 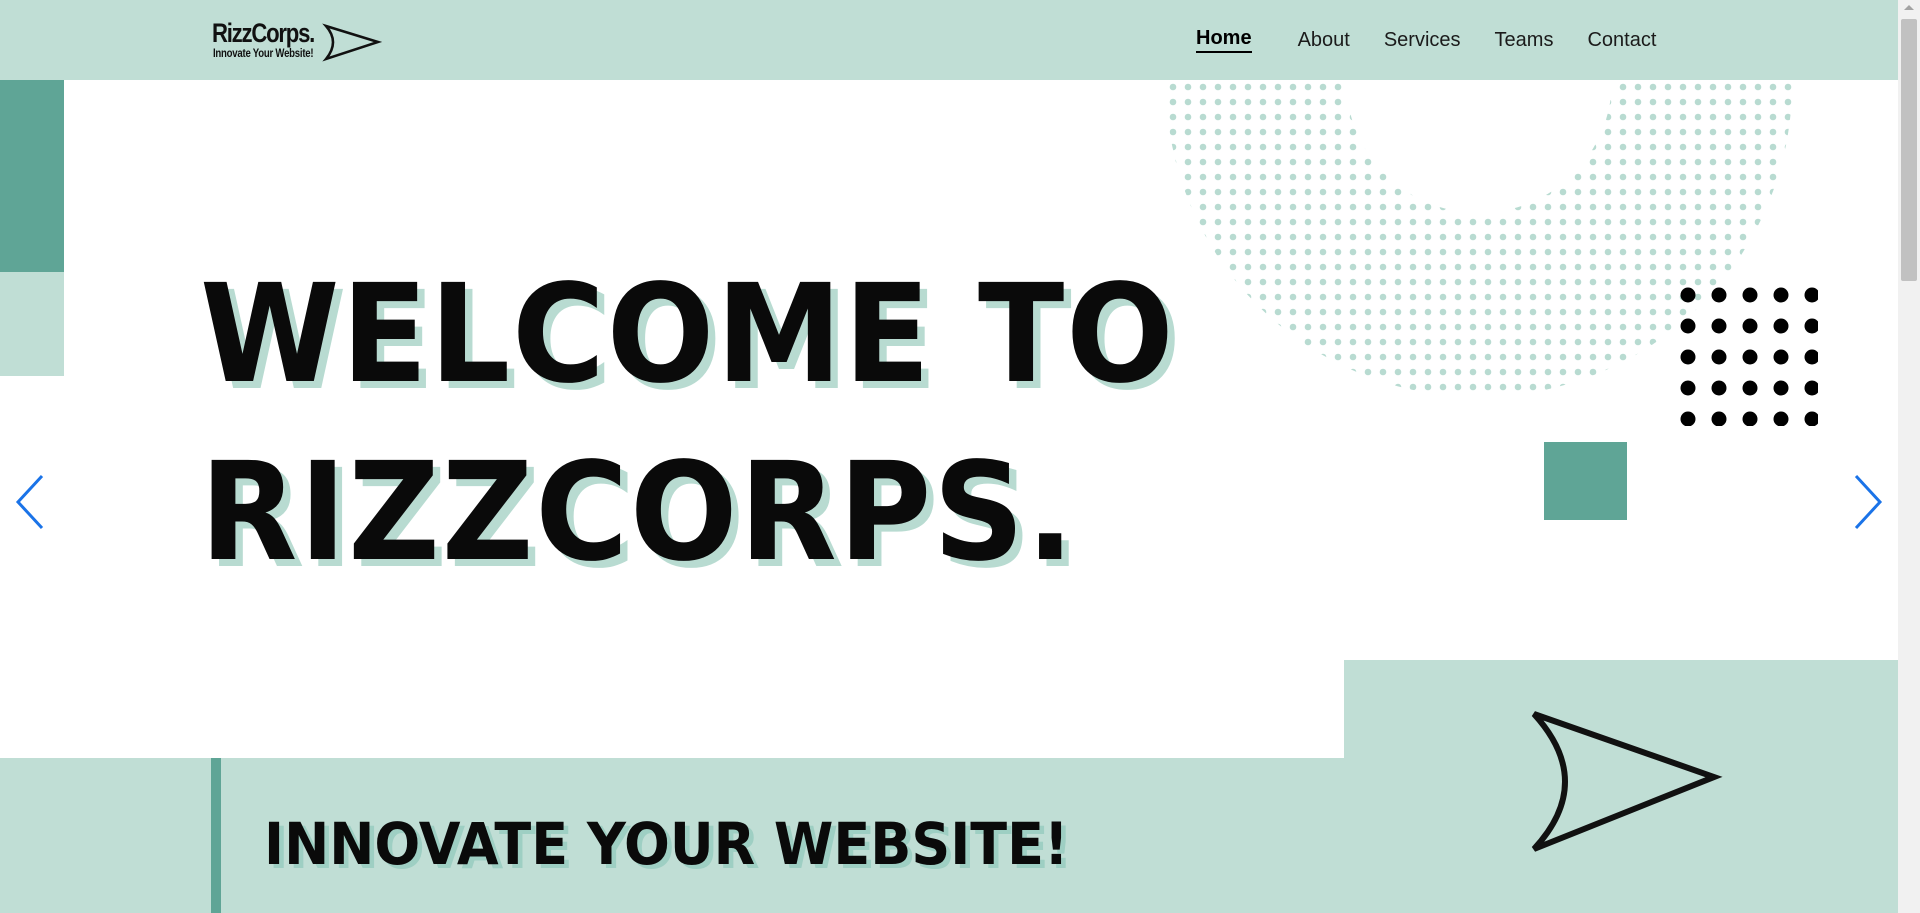 I want to click on hero-title-line-1: WELCOME TO, so click(x=688, y=335).